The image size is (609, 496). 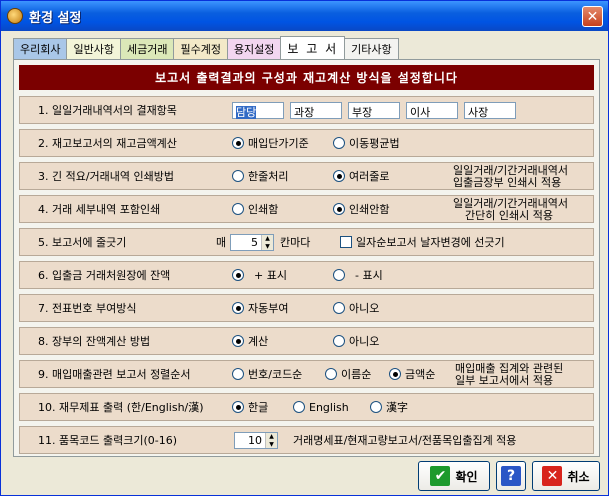 What do you see at coordinates (566, 476) in the screenshot?
I see `cancel-button: ✕ 취소` at bounding box center [566, 476].